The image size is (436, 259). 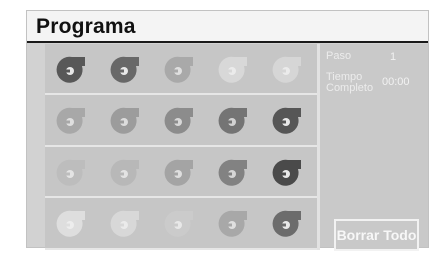 I want to click on window-title: Programa, so click(x=86, y=26).